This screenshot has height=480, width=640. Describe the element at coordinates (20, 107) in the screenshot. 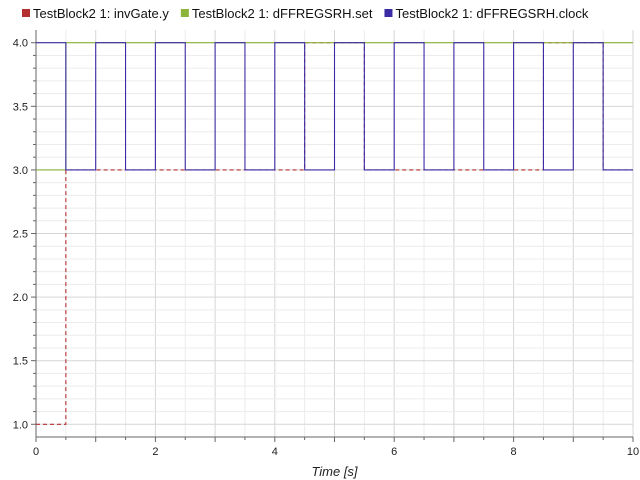

I see `y-tick-label: 3.5` at that location.